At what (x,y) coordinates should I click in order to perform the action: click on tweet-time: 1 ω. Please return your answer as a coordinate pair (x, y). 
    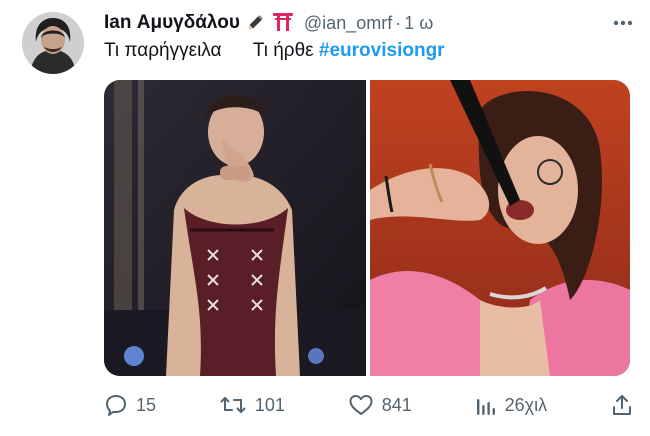
    Looking at the image, I should click on (418, 23).